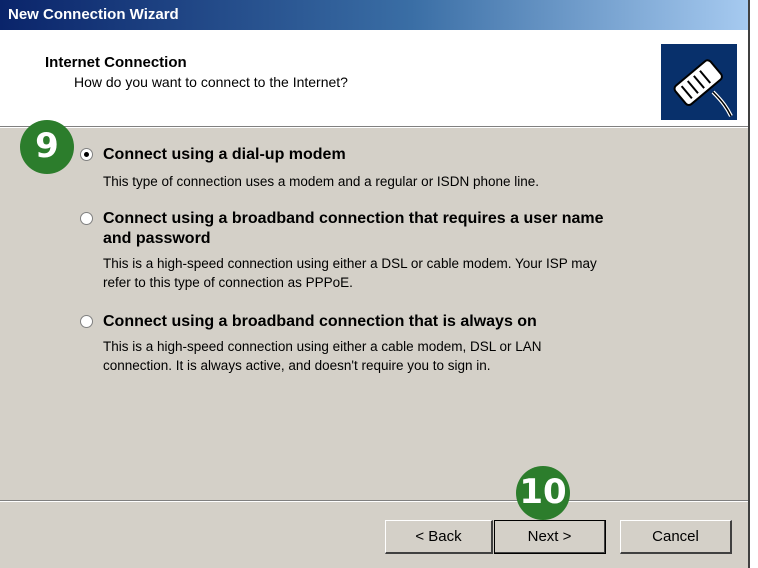 The width and height of the screenshot is (758, 568). Describe the element at coordinates (543, 493) in the screenshot. I see `step-callout-10: 10` at that location.